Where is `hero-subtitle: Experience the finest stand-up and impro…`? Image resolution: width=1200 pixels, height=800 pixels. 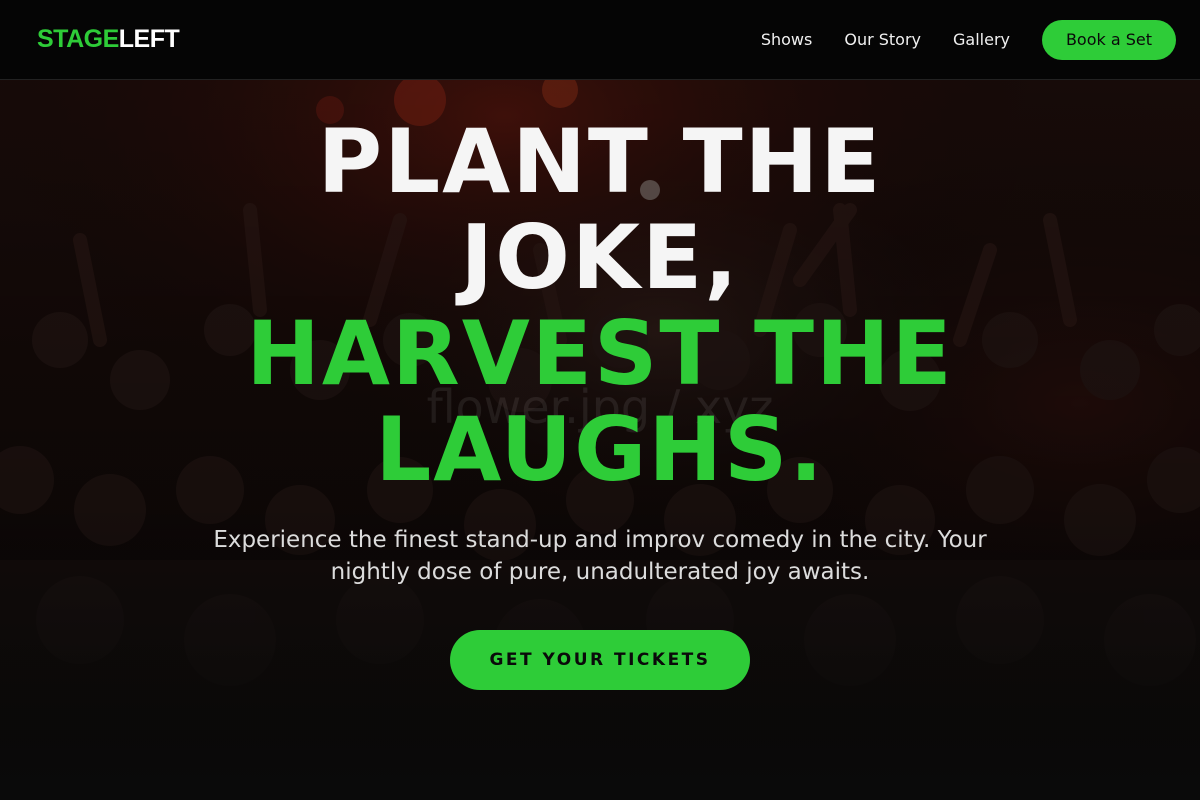
hero-subtitle: Experience the finest stand-up and impro… is located at coordinates (600, 556).